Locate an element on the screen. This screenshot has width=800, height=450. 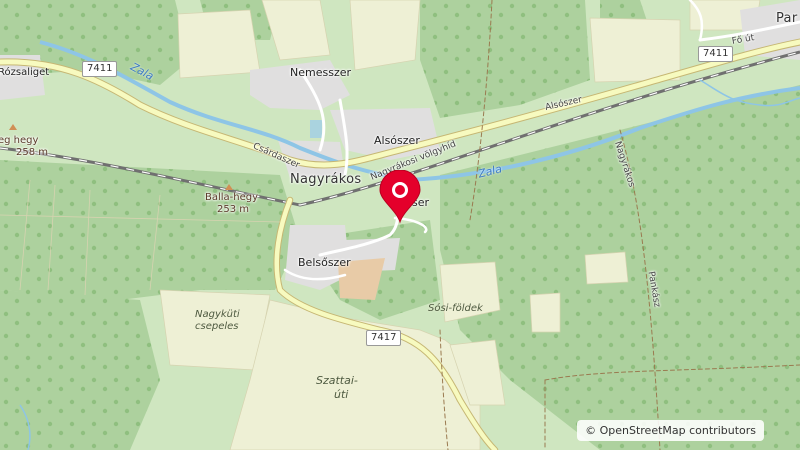
pond is located at coordinates (316, 129).